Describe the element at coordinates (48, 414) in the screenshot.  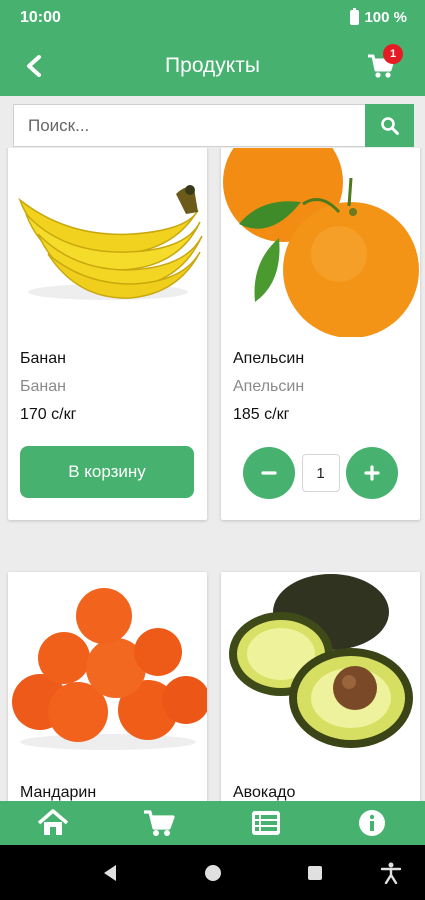
I see `product-price: 170 с/кг` at that location.